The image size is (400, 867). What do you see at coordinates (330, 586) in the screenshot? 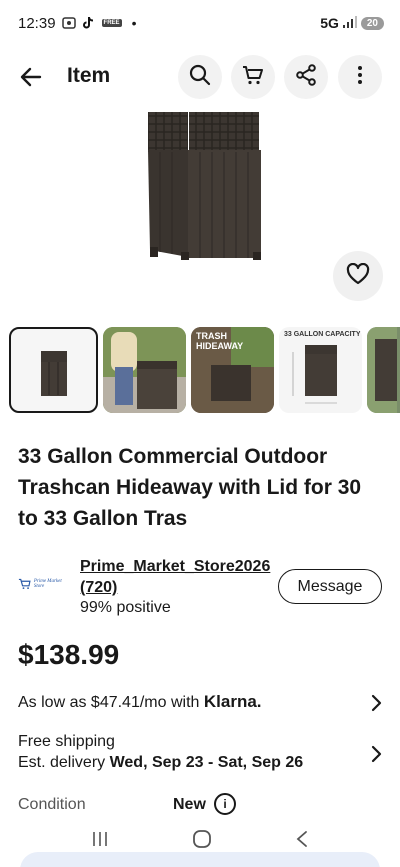
I see `message-seller-button: Message` at bounding box center [330, 586].